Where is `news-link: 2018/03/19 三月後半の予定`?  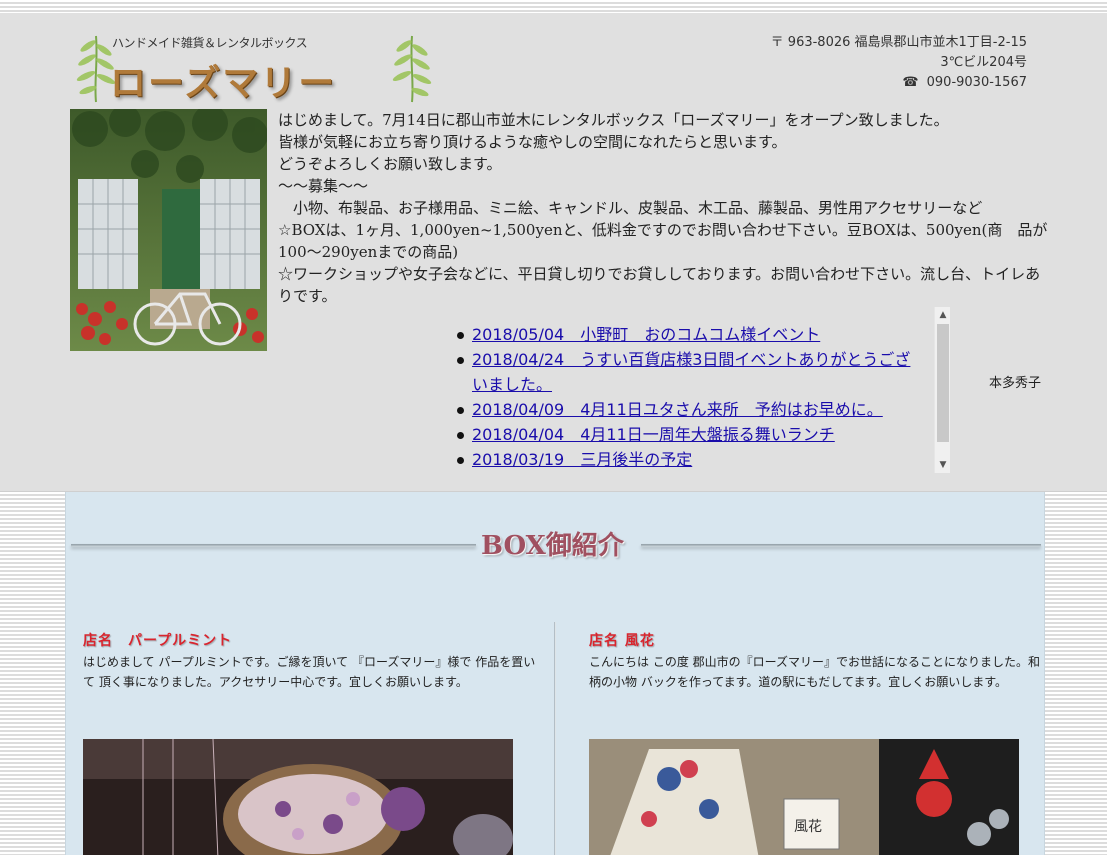
news-link: 2018/03/19 三月後半の予定 is located at coordinates (582, 459).